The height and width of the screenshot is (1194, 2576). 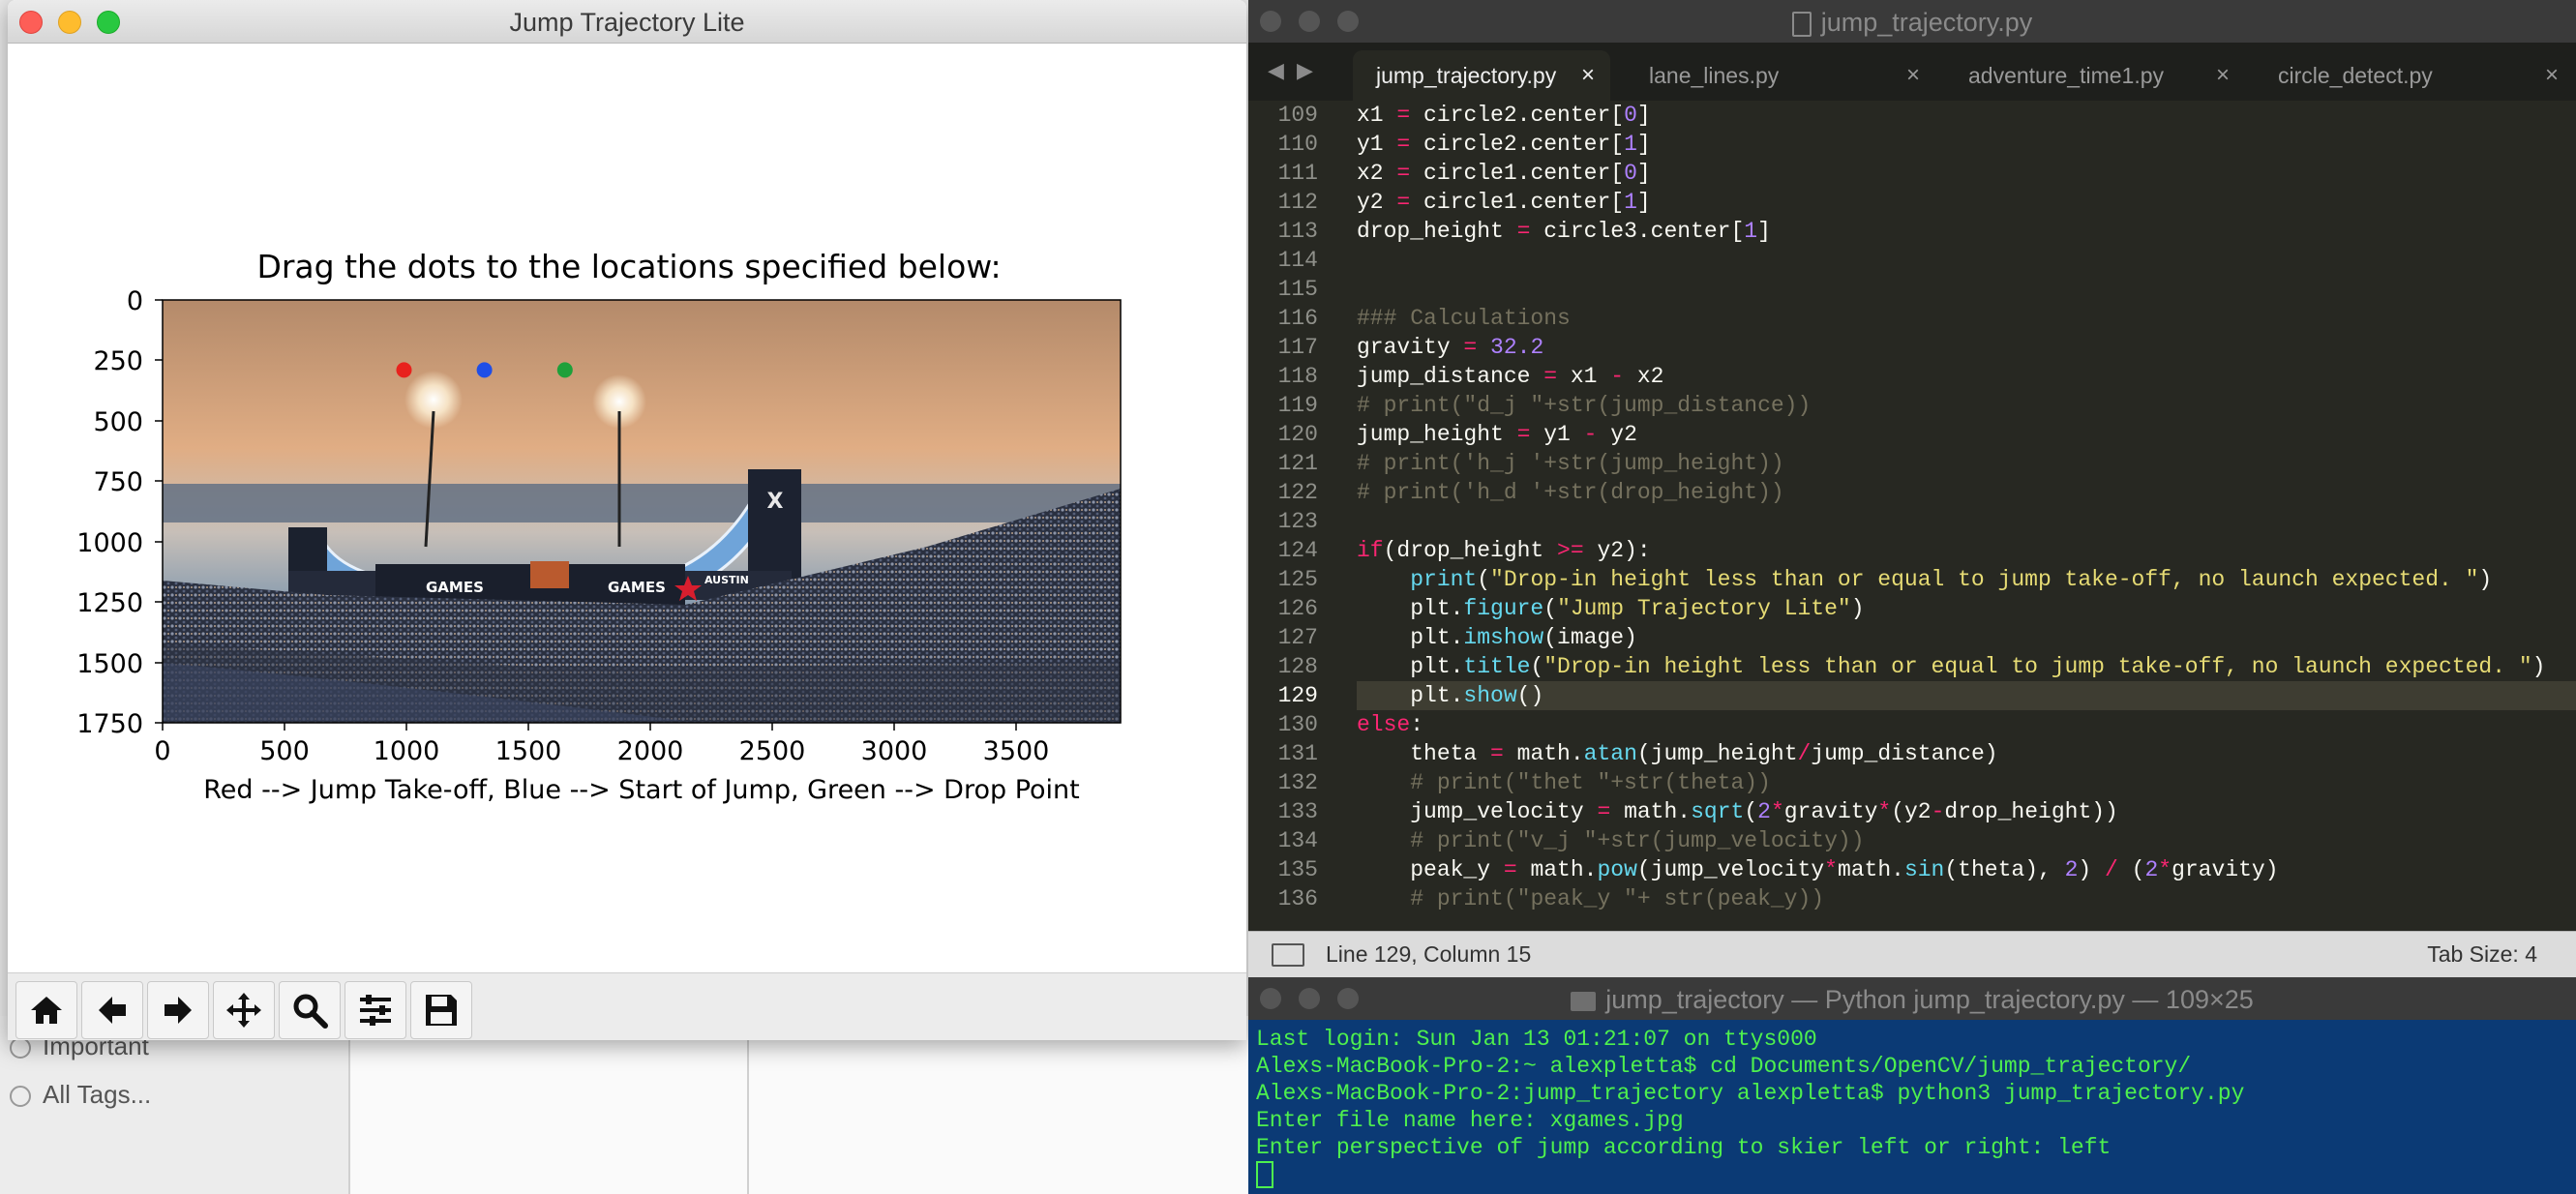 I want to click on line-number: 136, so click(x=1297, y=898).